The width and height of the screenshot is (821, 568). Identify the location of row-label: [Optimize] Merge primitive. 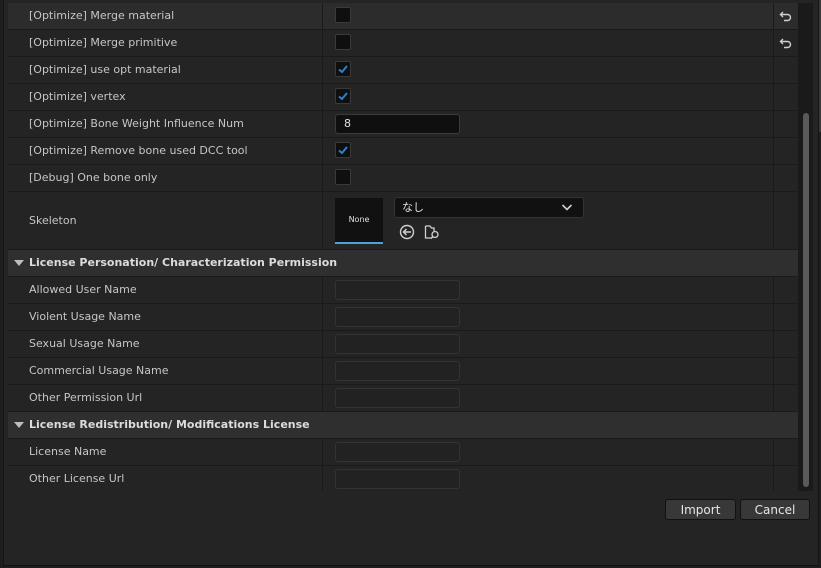
(103, 42).